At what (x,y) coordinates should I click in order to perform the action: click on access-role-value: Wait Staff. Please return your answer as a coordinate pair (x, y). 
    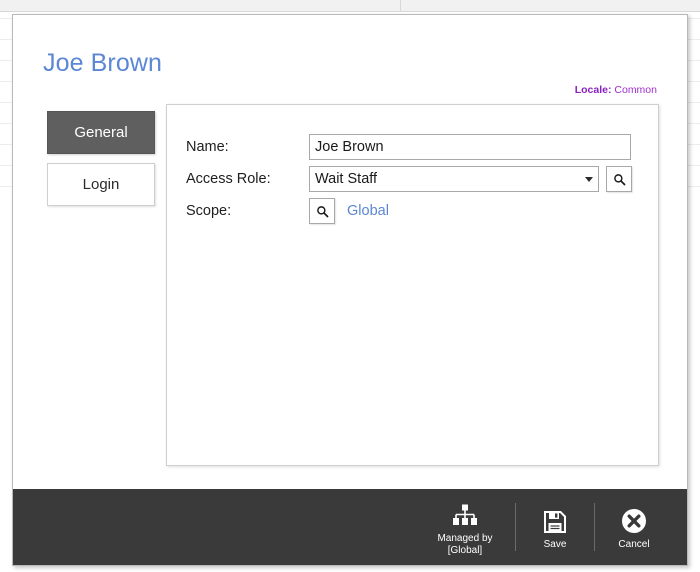
    Looking at the image, I should click on (346, 179).